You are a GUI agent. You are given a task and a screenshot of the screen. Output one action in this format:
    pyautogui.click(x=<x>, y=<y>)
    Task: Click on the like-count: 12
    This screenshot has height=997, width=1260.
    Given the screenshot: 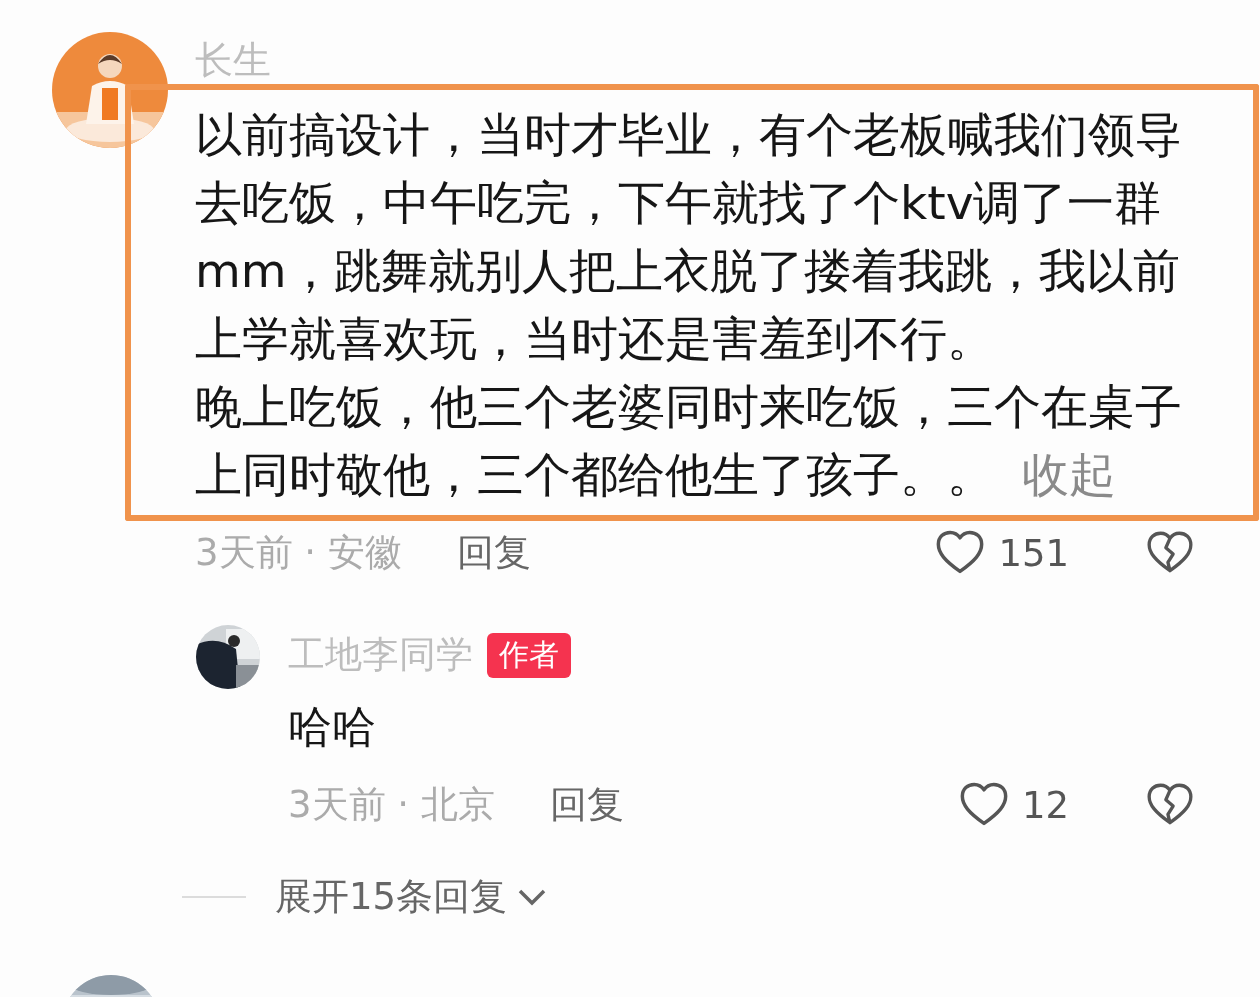 What is the action you would take?
    pyautogui.click(x=1045, y=805)
    